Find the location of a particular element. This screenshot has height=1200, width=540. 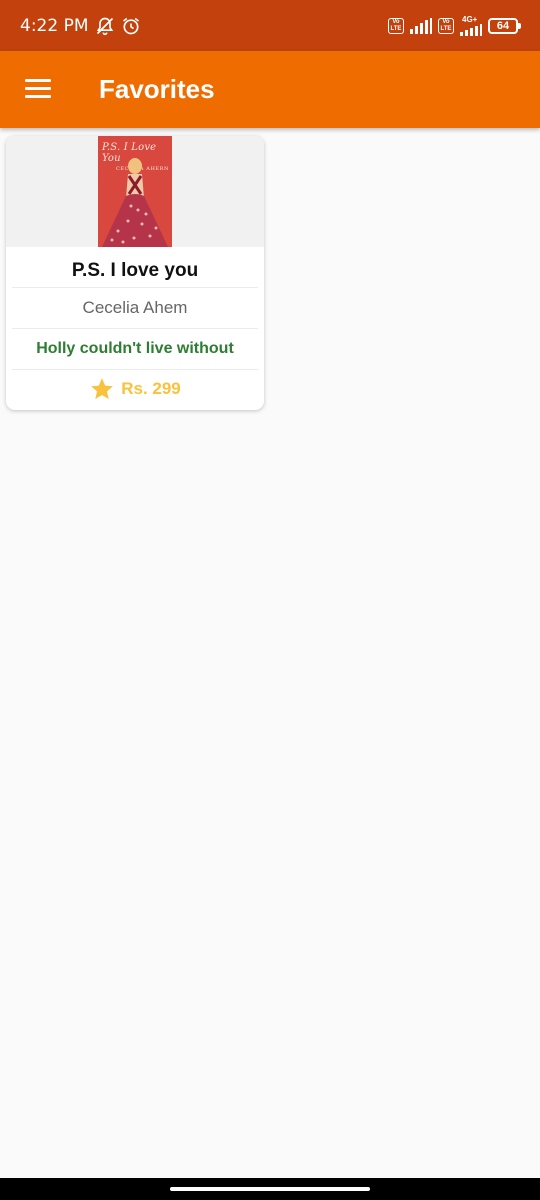

book-cover-image: P.S. I Love You CECELIA AHERN is located at coordinates (135, 191).